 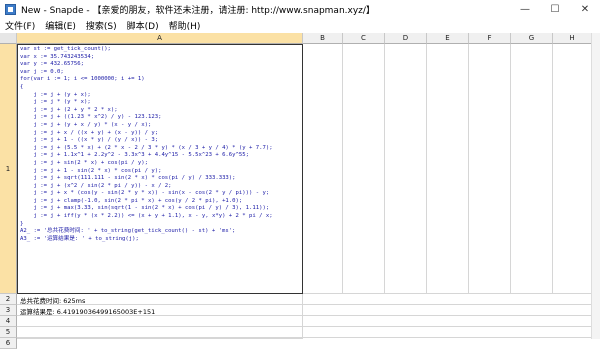 I want to click on menu-help: 帮助(H), so click(x=185, y=25).